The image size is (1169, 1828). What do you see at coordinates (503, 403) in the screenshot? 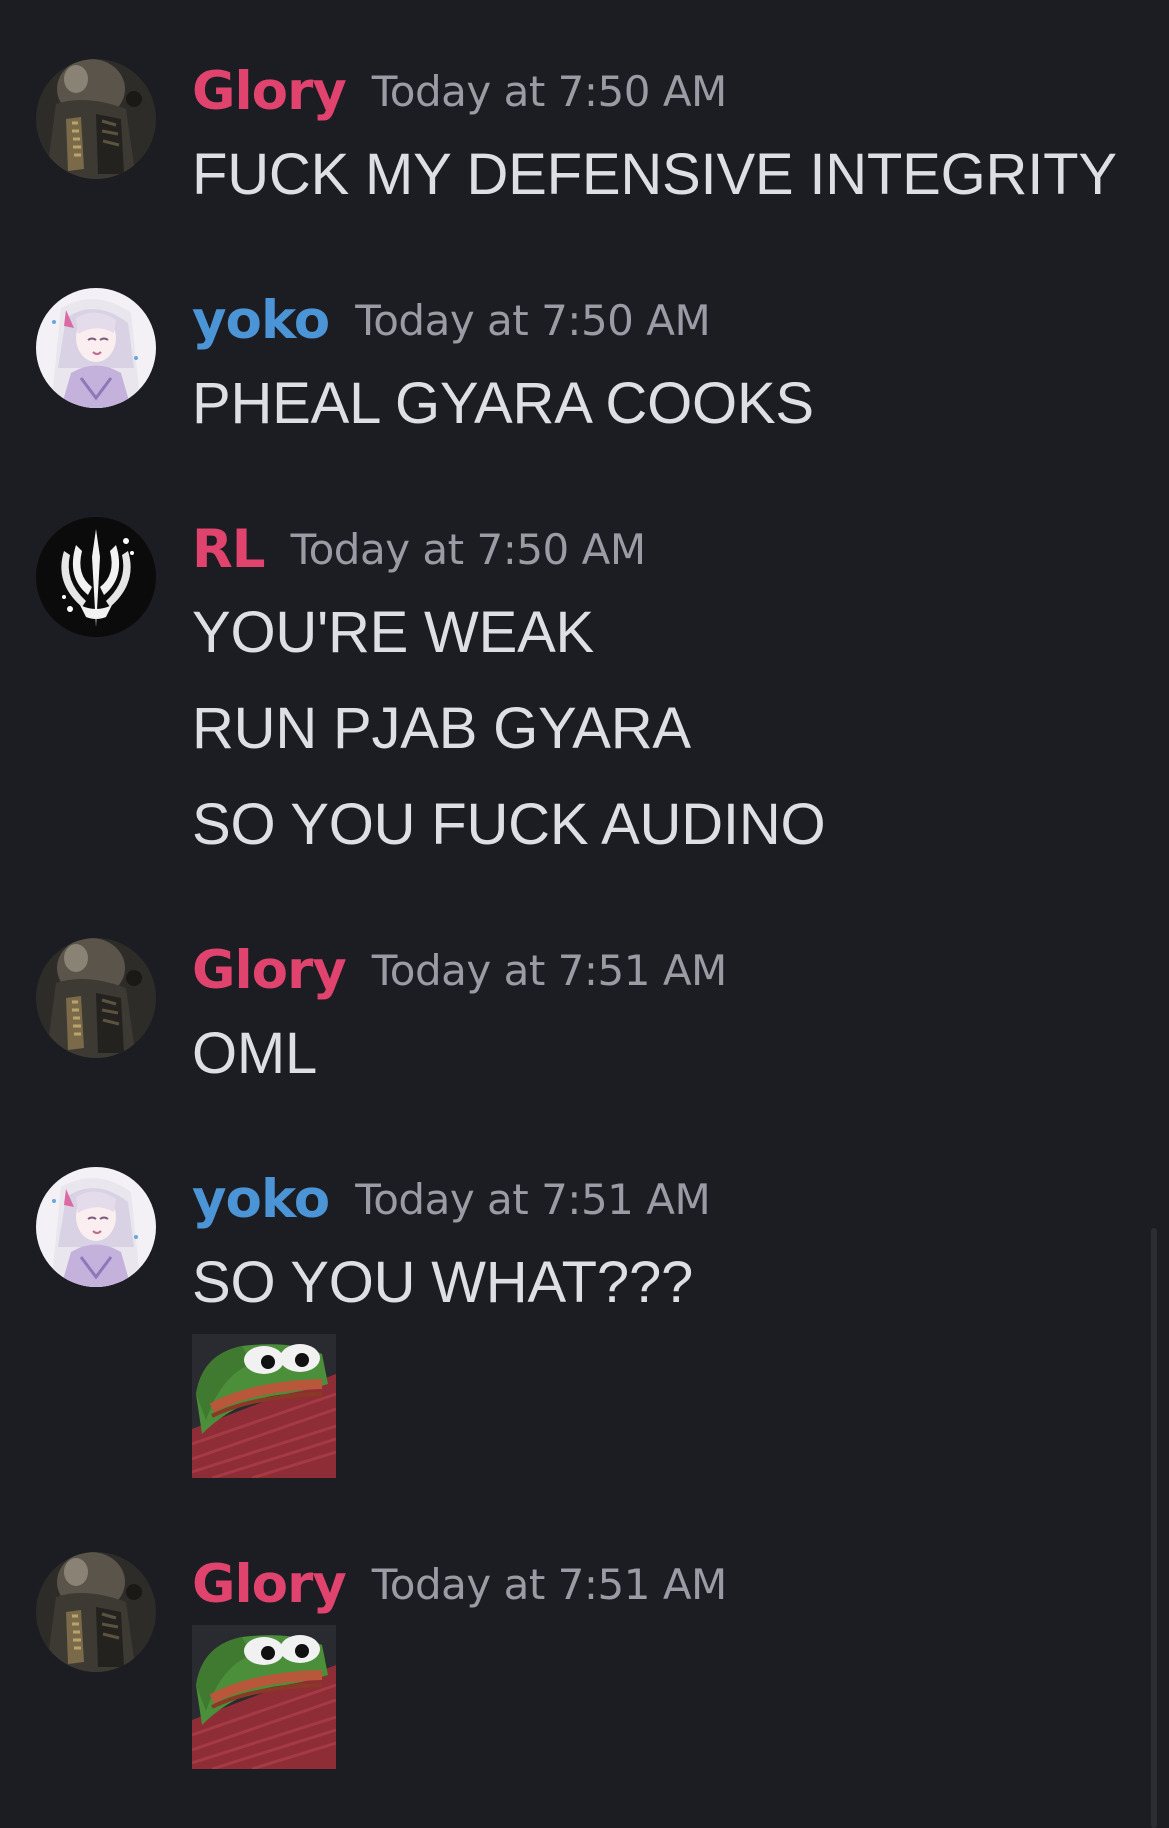
I see `message-text: PHEAL GYARA COOKS` at bounding box center [503, 403].